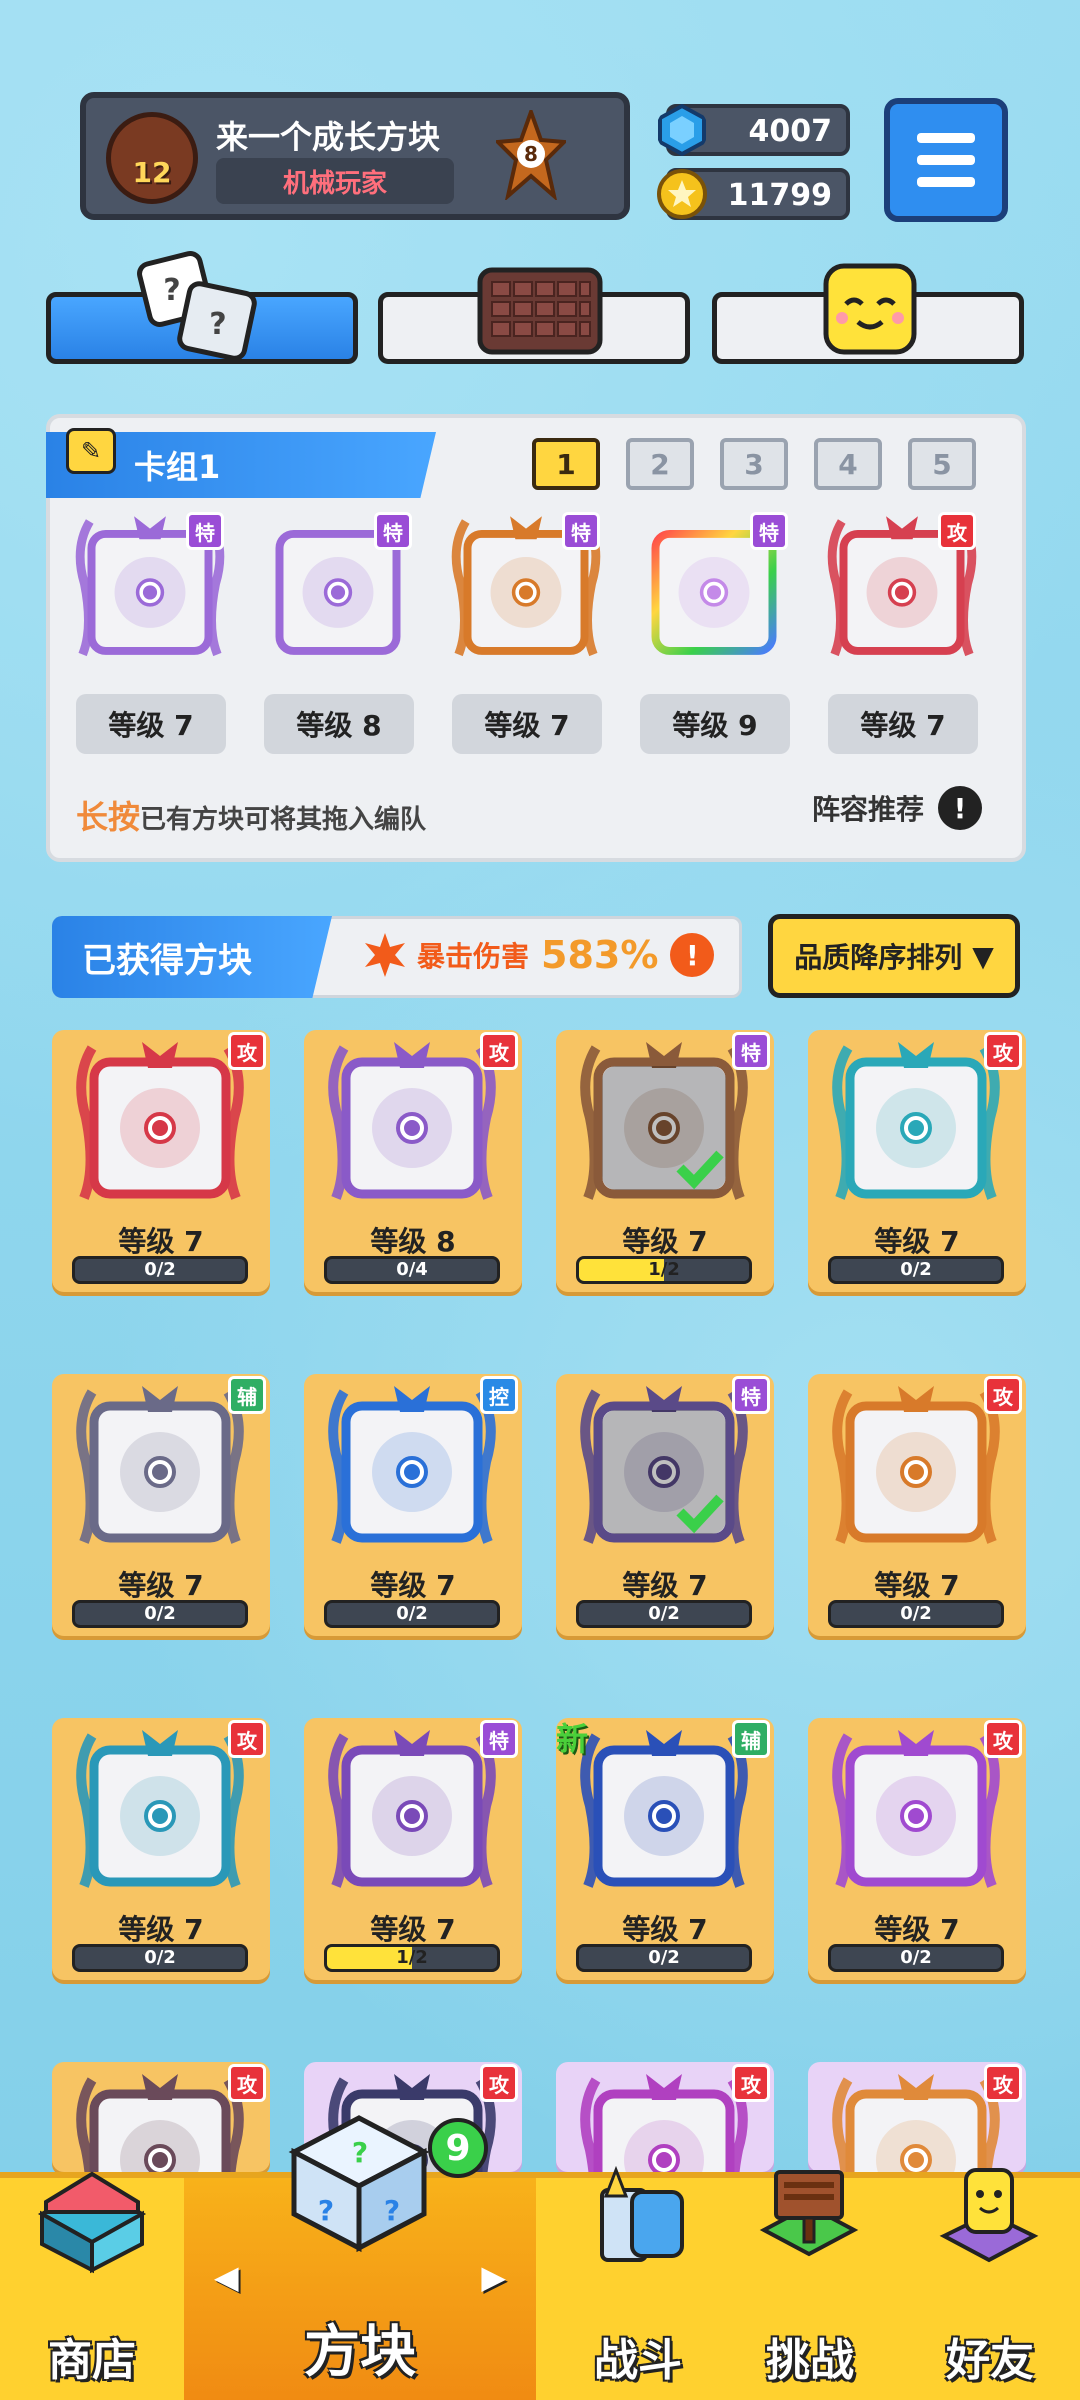 This screenshot has height=2400, width=1080. Describe the element at coordinates (660, 464) in the screenshot. I see `deck-page-2: 2` at that location.